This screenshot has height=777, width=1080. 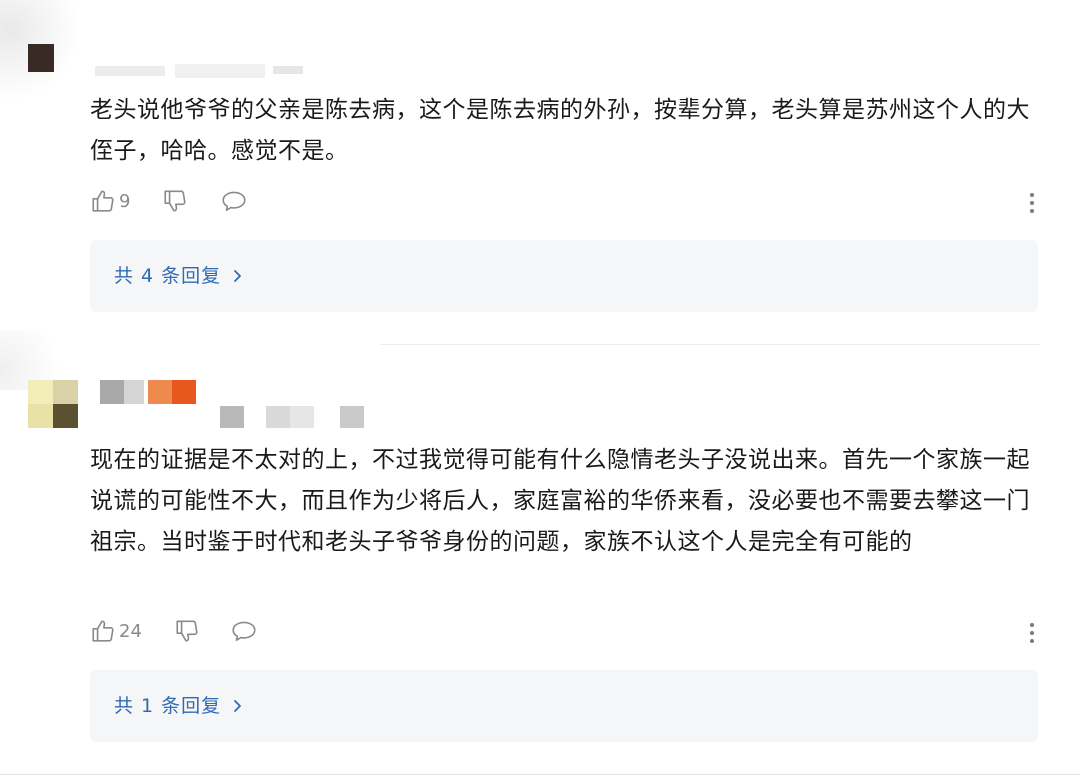 I want to click on like-count: 24, so click(x=130, y=631).